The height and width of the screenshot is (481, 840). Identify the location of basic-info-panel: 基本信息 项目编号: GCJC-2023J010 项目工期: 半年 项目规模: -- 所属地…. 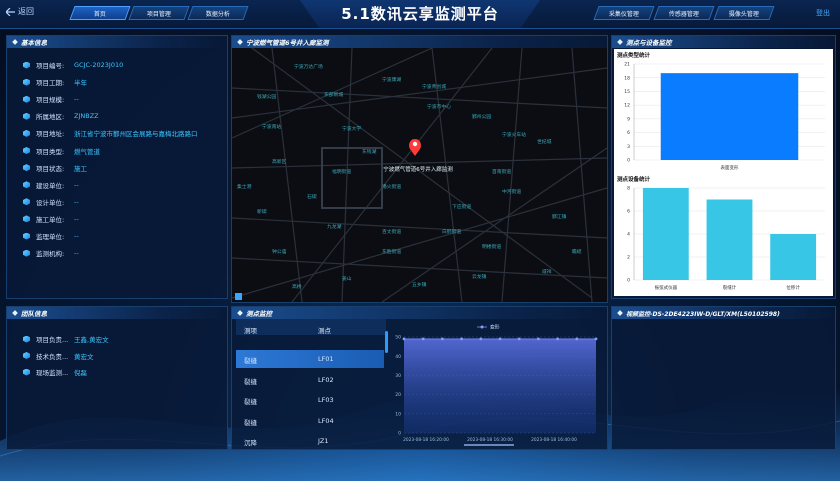
(117, 167).